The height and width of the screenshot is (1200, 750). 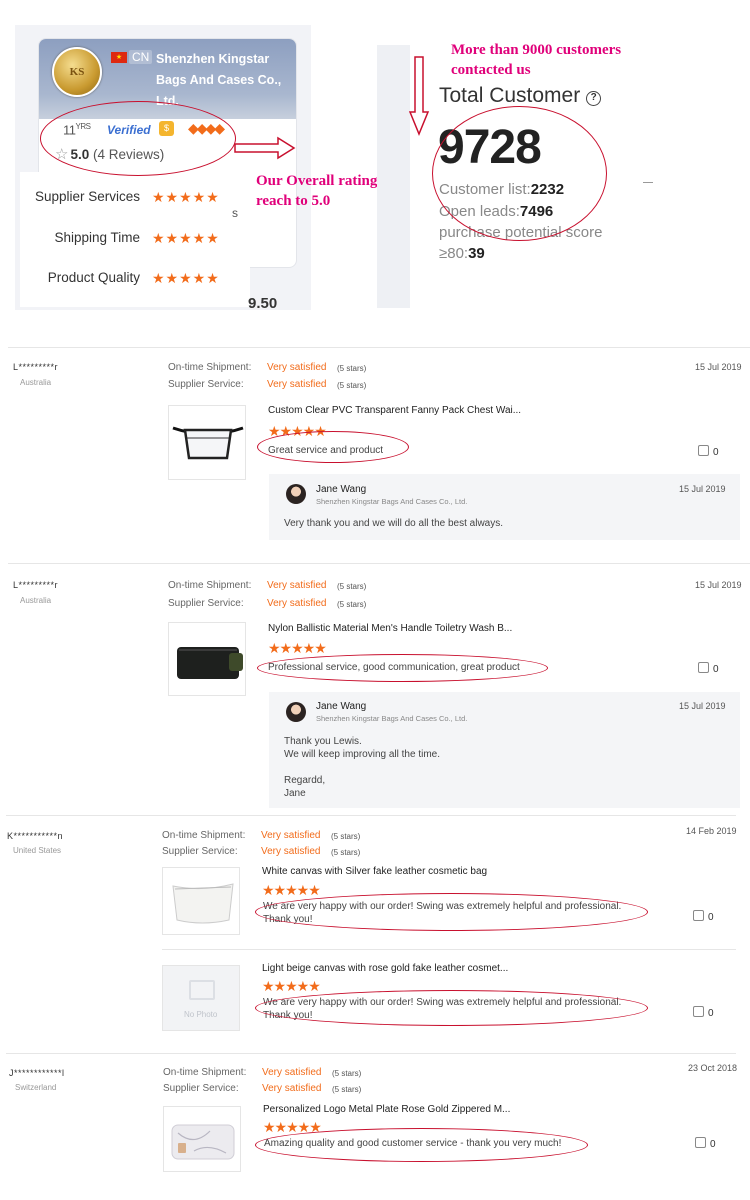 What do you see at coordinates (201, 998) in the screenshot?
I see `product-thumbnail: No Photo` at bounding box center [201, 998].